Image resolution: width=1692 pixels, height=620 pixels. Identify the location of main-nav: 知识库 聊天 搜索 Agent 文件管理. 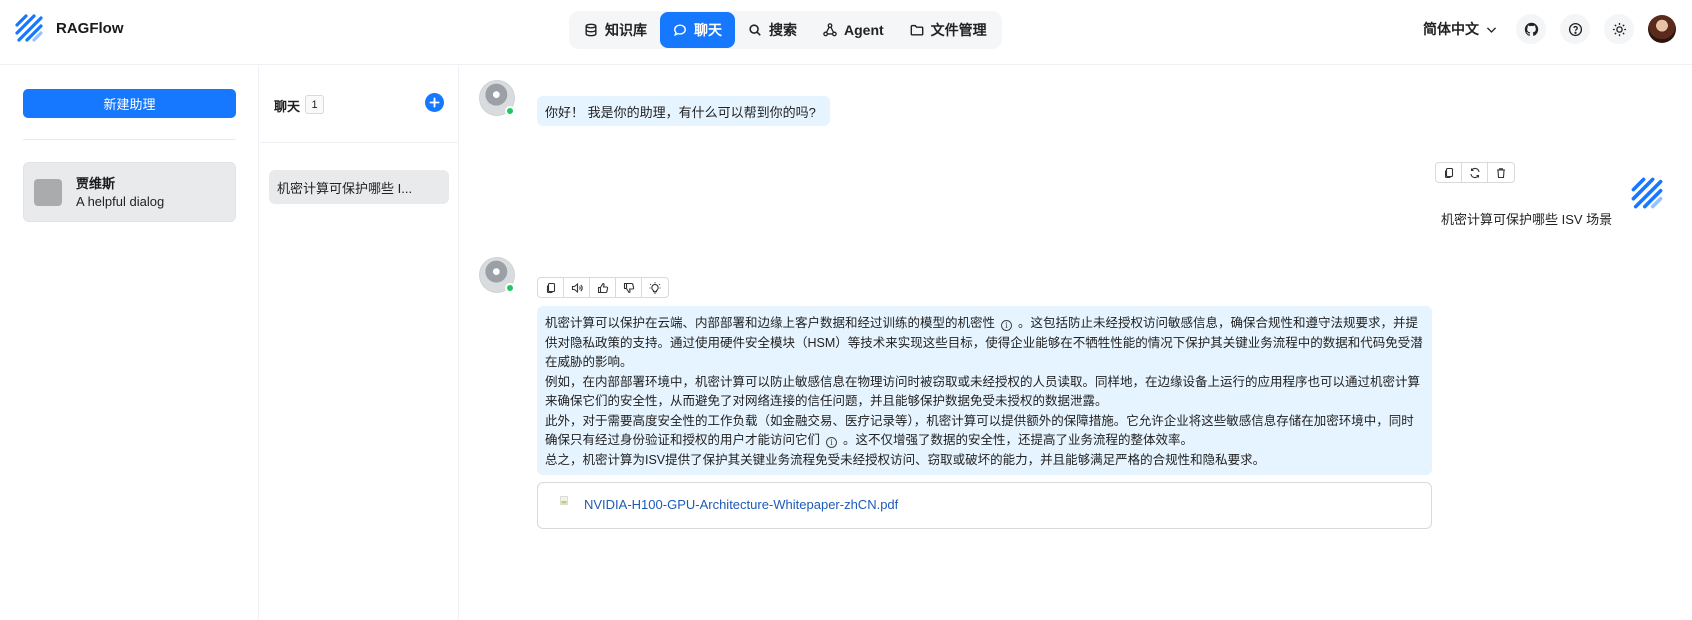
(785, 30).